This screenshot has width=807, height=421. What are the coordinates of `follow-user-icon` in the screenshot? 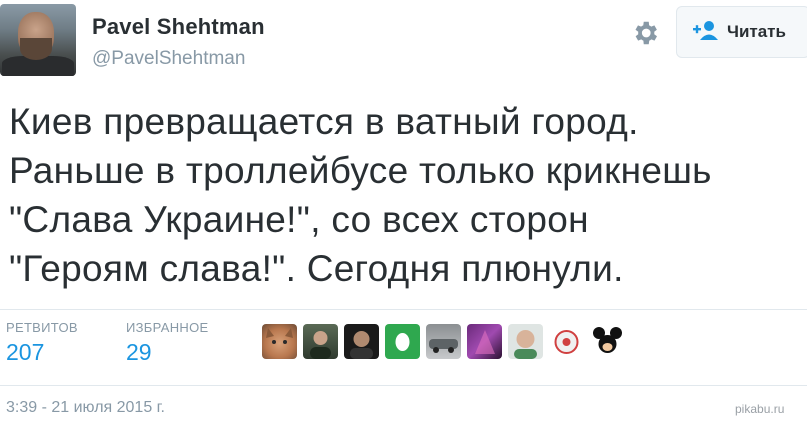 It's located at (706, 32).